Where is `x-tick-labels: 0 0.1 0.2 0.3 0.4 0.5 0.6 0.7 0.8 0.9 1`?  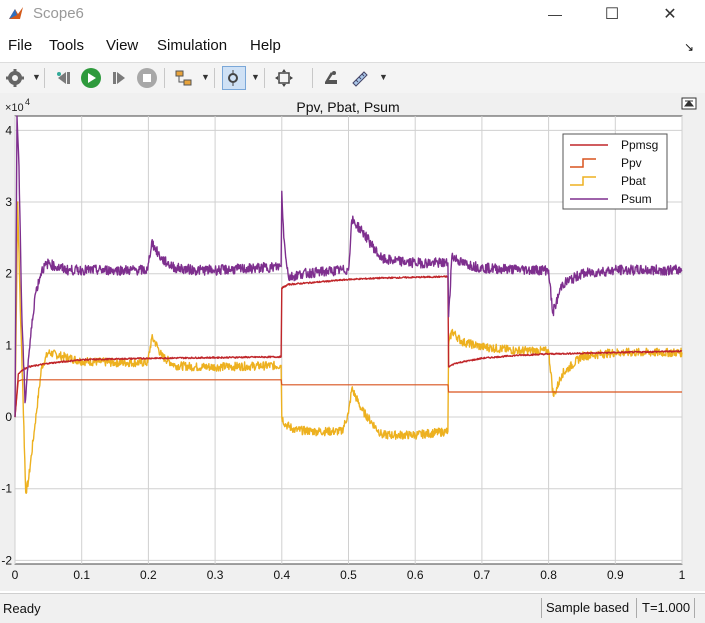
x-tick-labels: 0 0.1 0.2 0.3 0.4 0.5 0.6 0.7 0.8 0.9 1 is located at coordinates (349, 575).